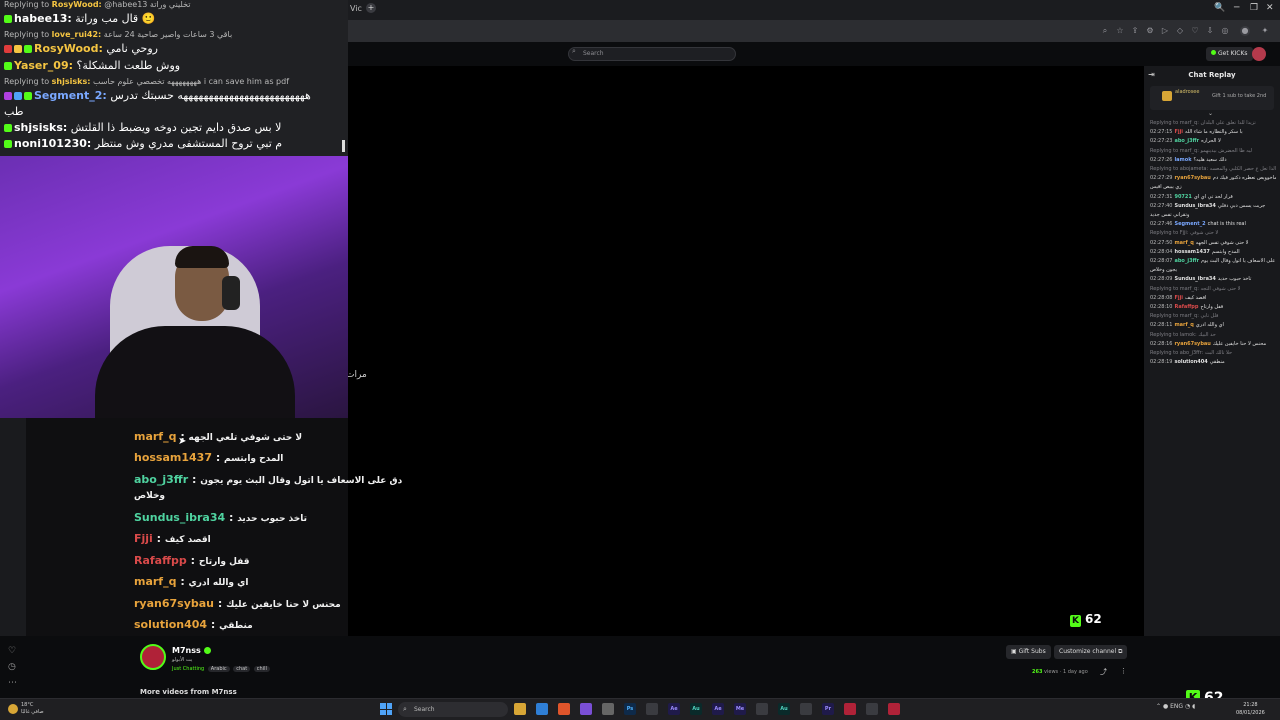 This screenshot has width=1280, height=720. I want to click on share-icon: ⤴, so click(1103, 672).